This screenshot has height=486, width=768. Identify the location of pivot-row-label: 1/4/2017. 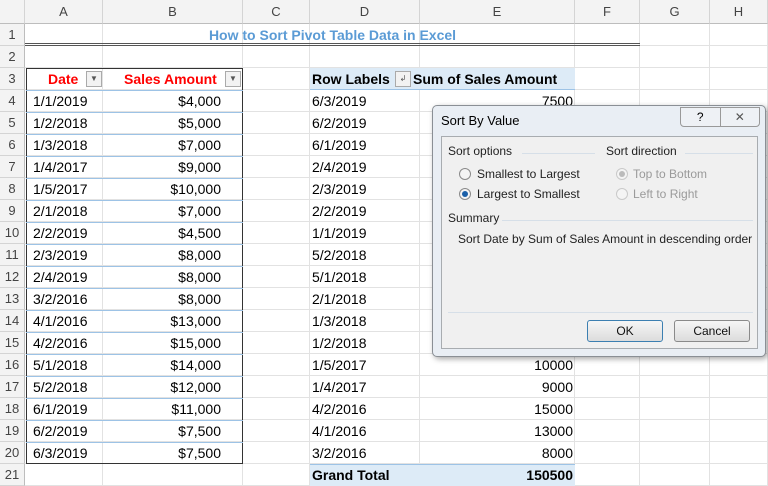
(339, 387).